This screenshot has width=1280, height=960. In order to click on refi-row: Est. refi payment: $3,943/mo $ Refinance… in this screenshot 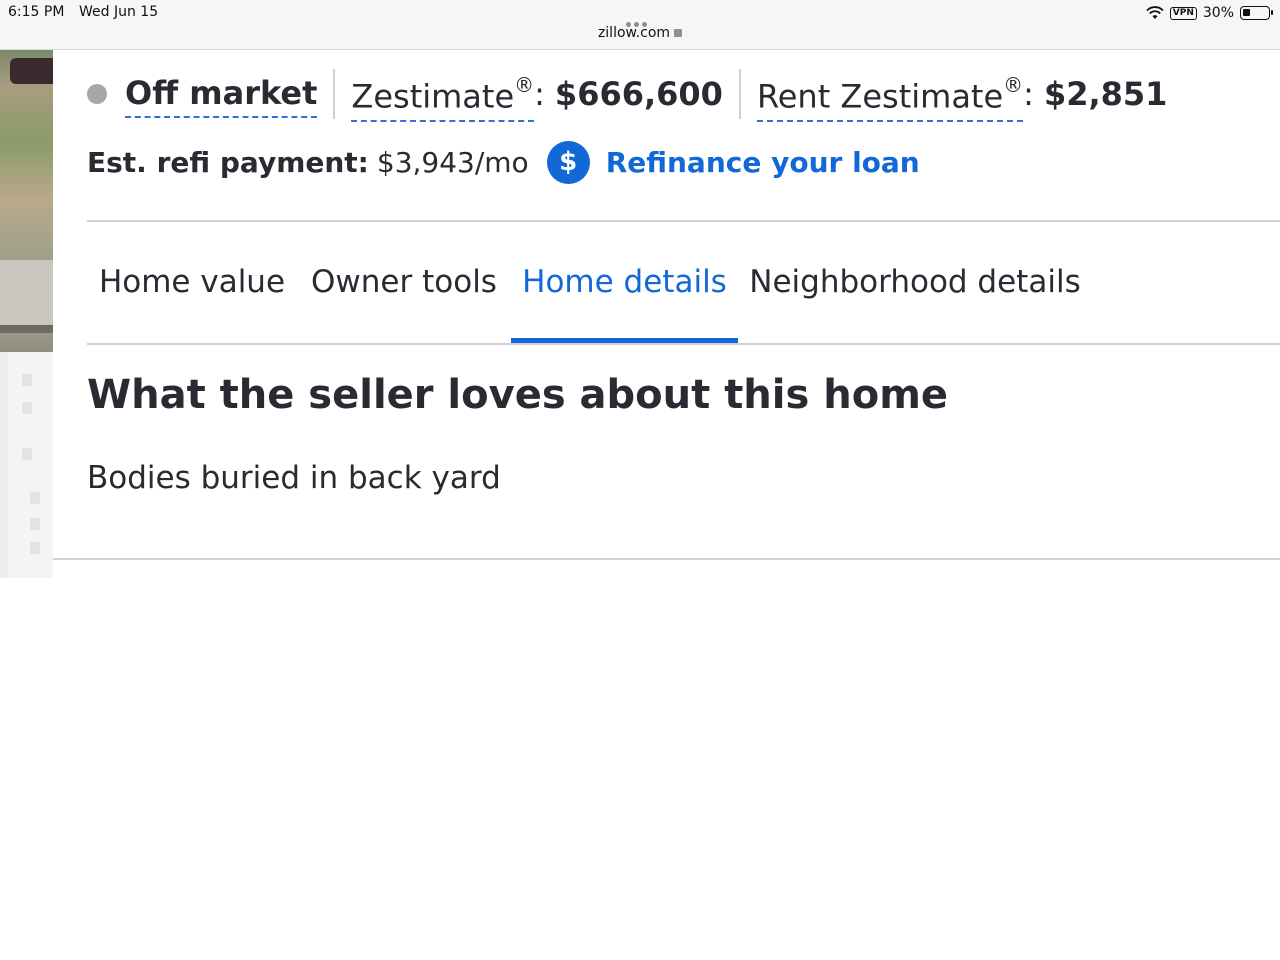, I will do `click(503, 162)`.